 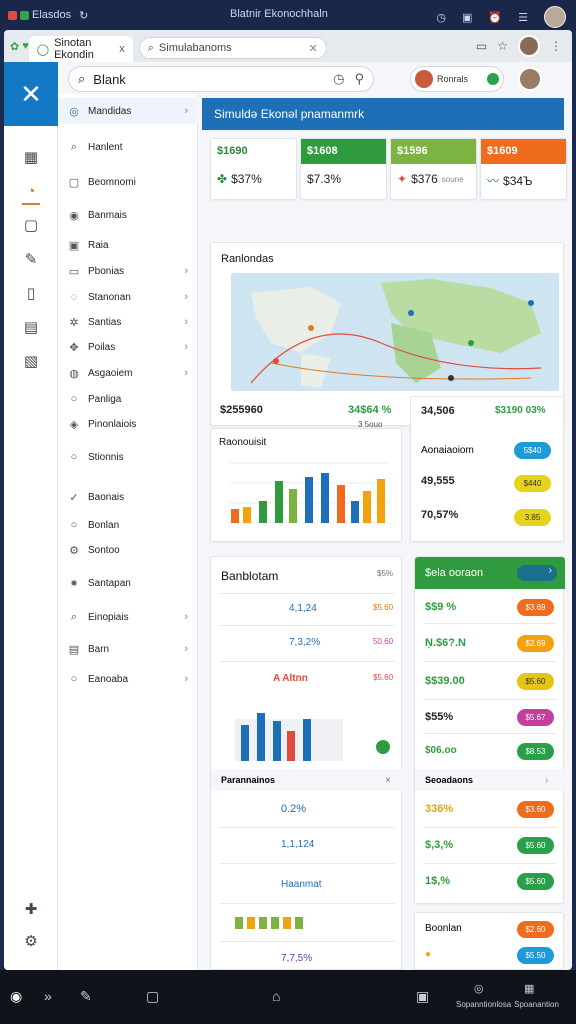 I want to click on address-close-icon: ✕, so click(x=313, y=48).